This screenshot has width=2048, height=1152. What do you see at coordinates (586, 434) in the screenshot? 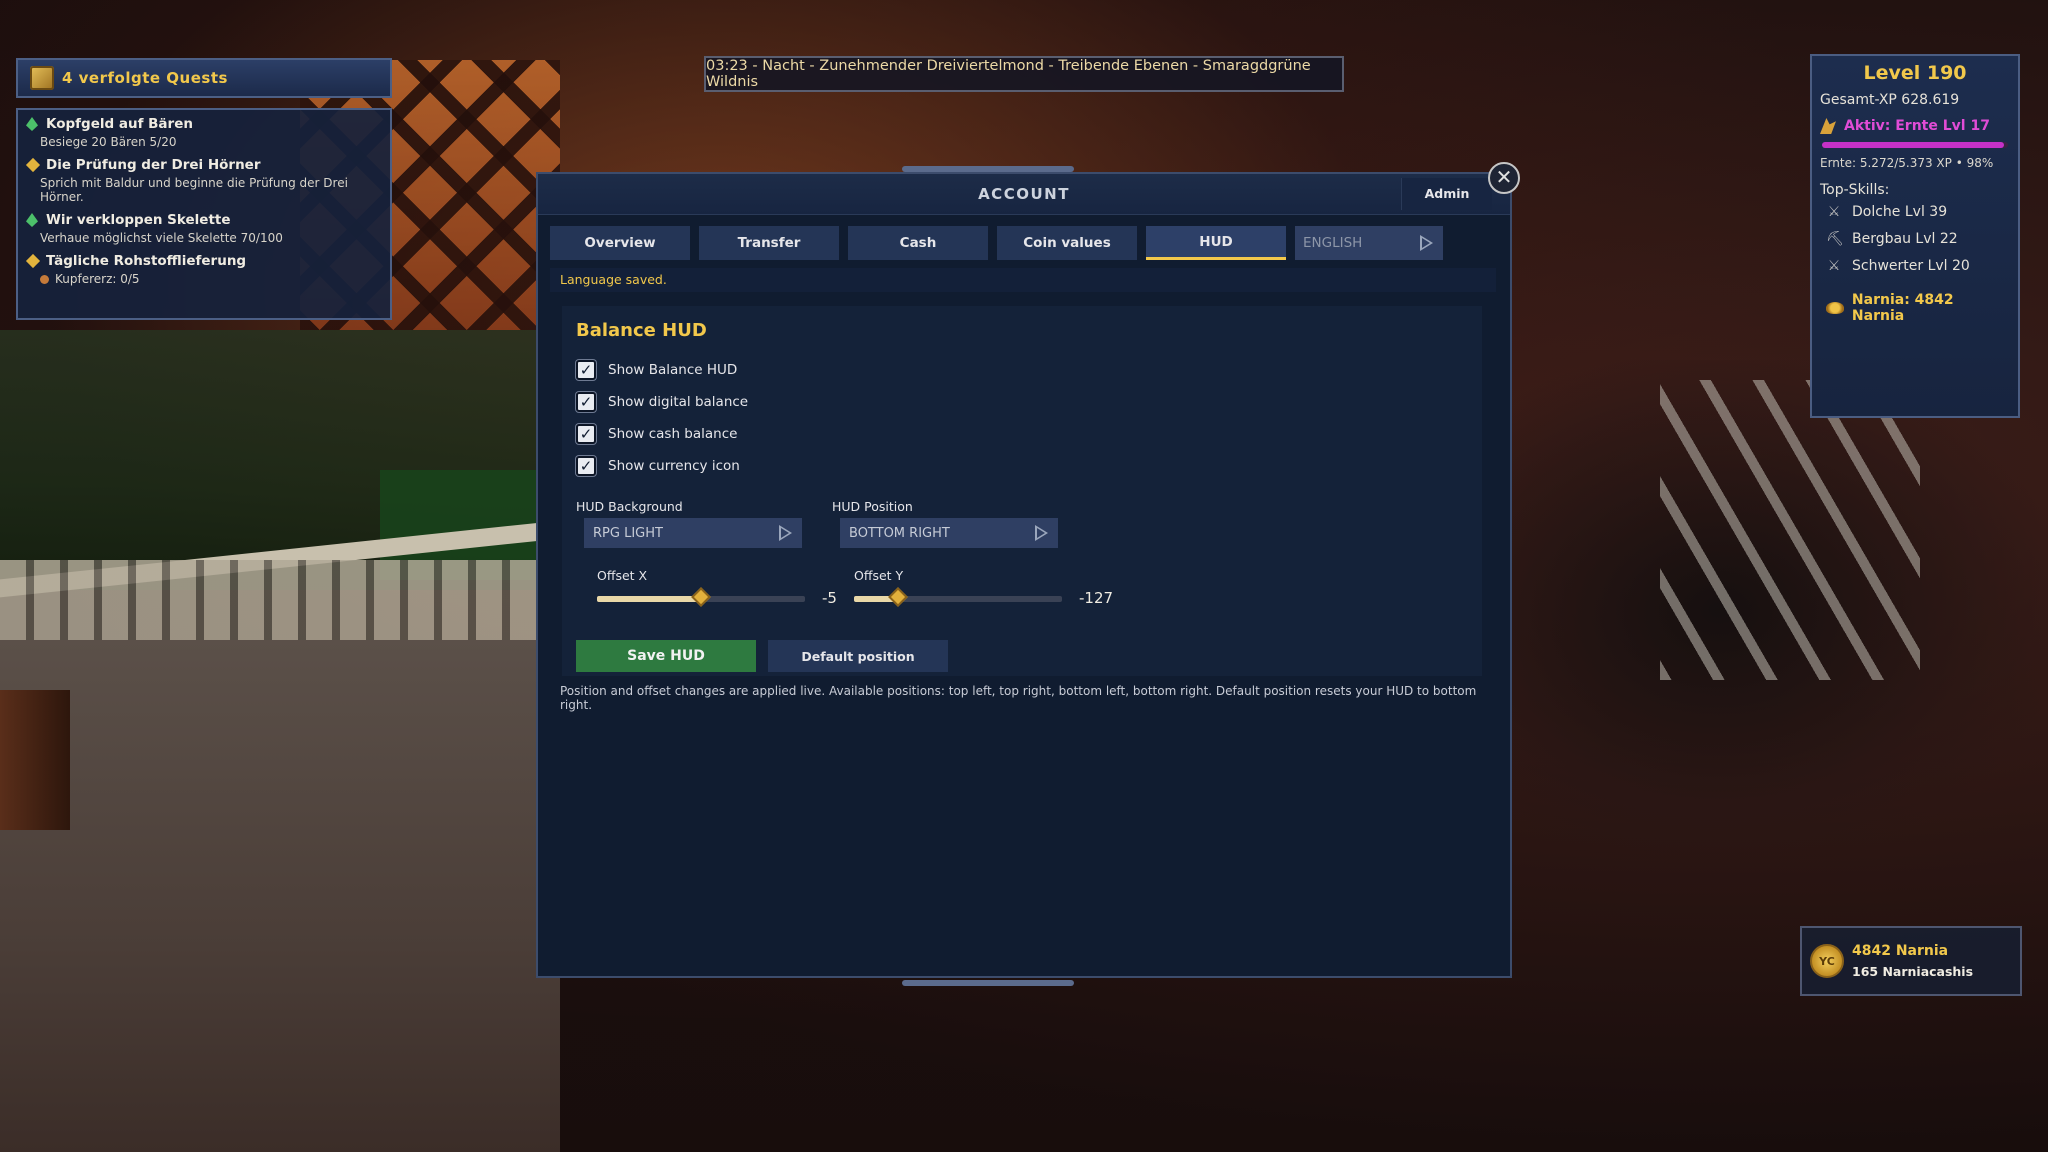
I see `checkbox-show-cash-balance: ✓` at bounding box center [586, 434].